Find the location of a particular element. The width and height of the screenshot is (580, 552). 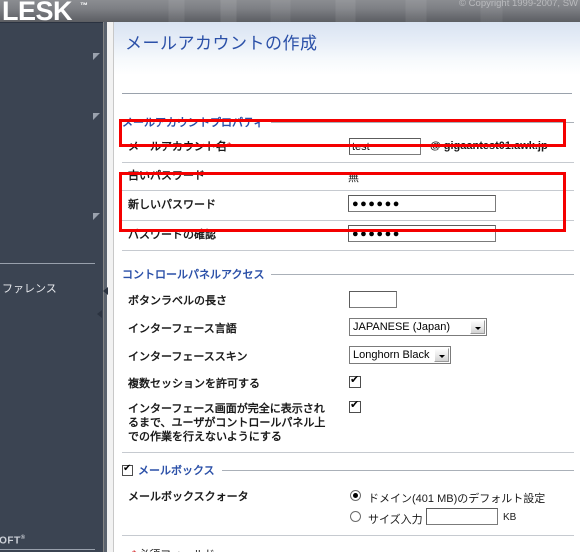

label-account-name: メールアカウント名* is located at coordinates (180, 147).